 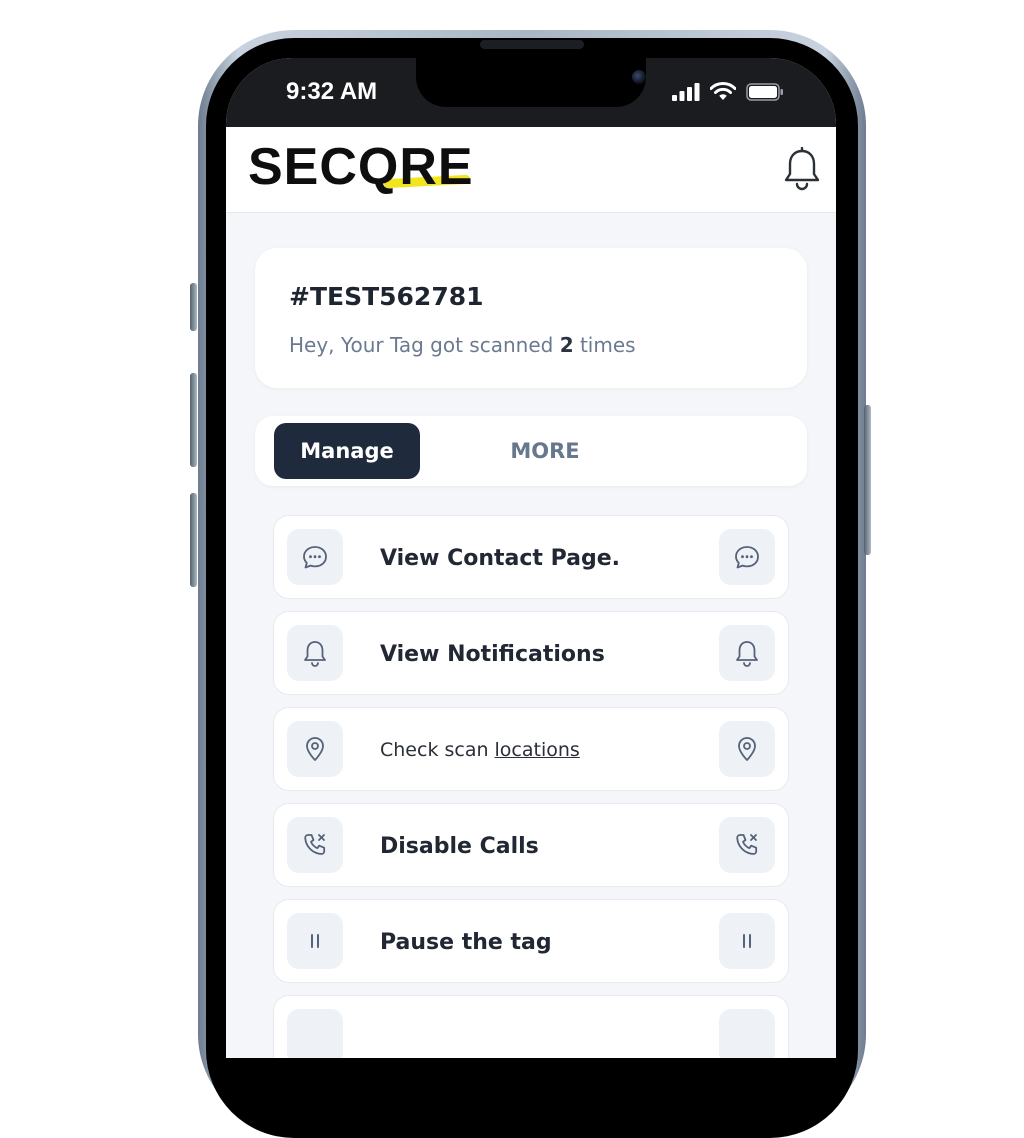 What do you see at coordinates (531, 82) in the screenshot?
I see `notch` at bounding box center [531, 82].